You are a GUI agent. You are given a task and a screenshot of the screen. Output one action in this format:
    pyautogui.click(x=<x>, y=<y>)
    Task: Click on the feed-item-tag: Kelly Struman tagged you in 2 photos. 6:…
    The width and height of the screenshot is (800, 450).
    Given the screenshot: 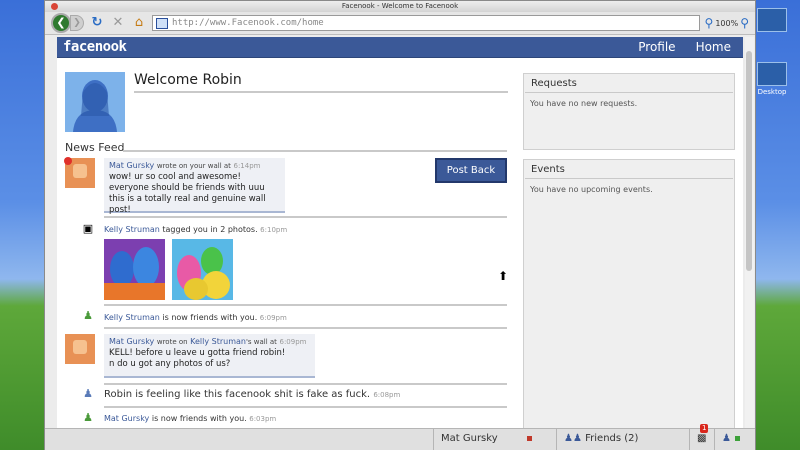 What is the action you would take?
    pyautogui.click(x=195, y=229)
    